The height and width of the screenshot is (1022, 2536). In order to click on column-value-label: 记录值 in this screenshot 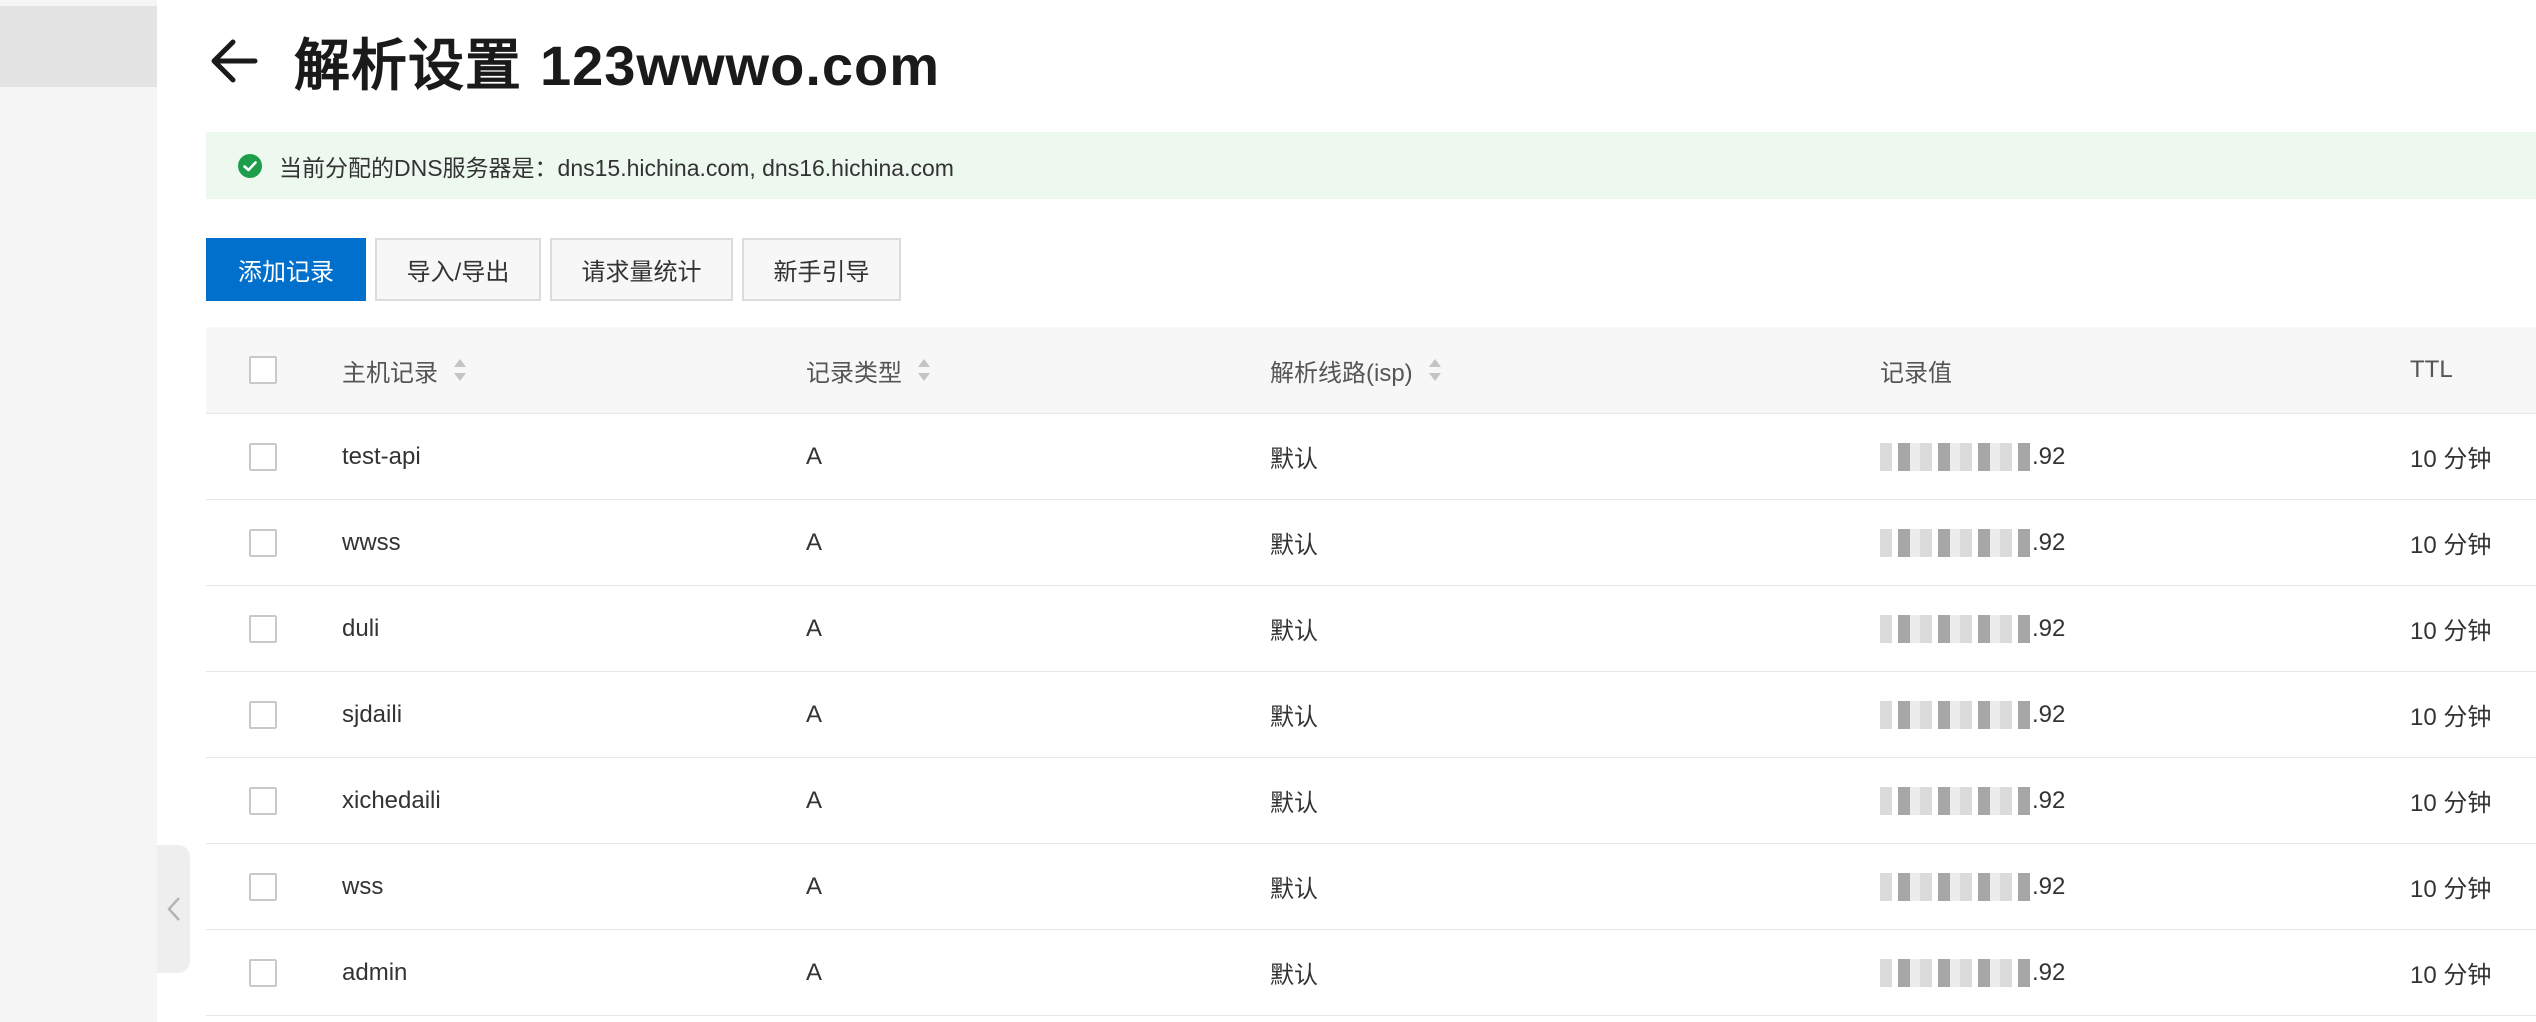, I will do `click(1916, 373)`.